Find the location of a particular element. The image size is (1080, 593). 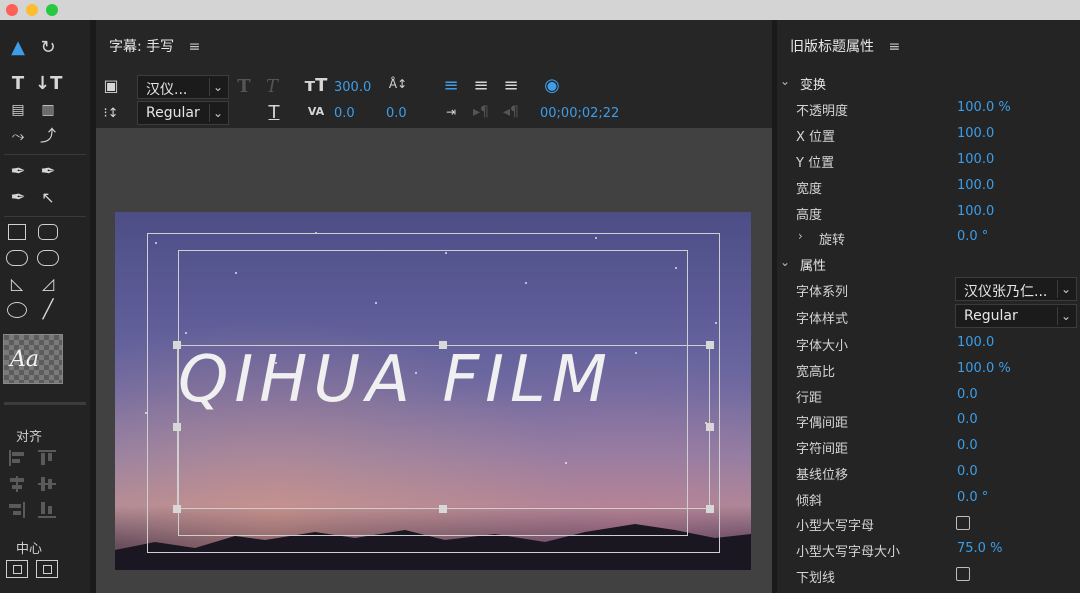

zoom-window-button is located at coordinates (52, 10).